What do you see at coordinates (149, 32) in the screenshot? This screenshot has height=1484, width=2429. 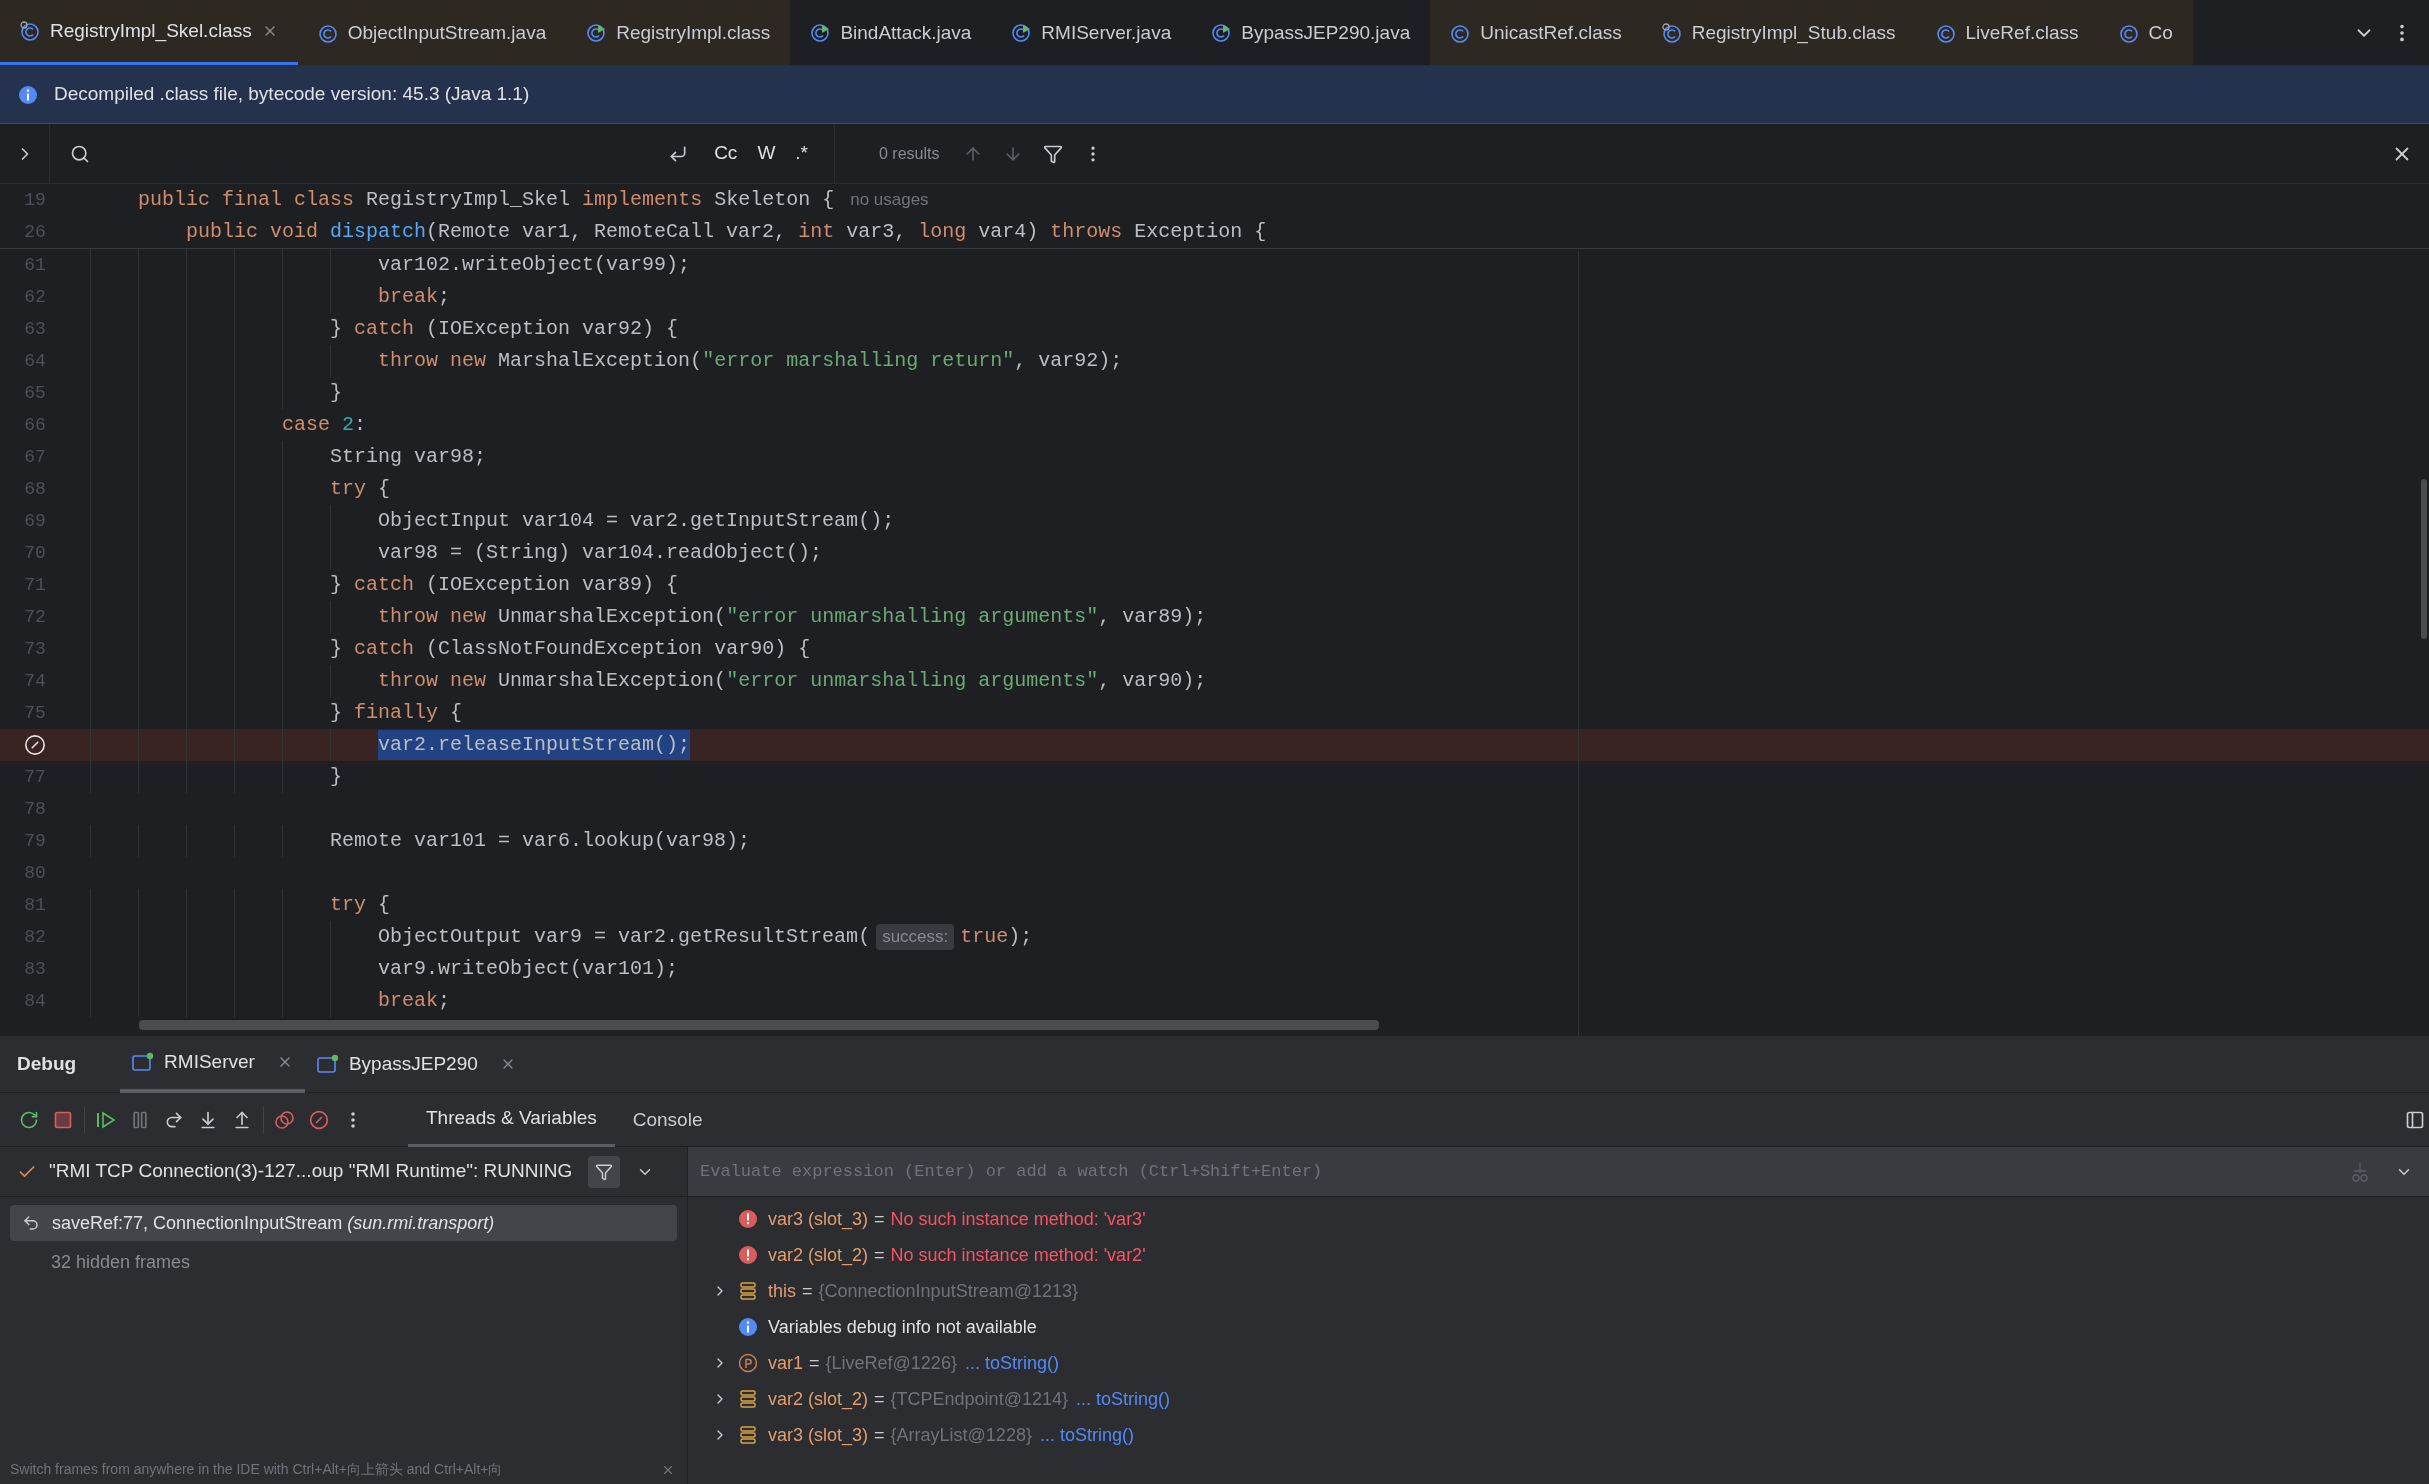 I see `editor-tab: RegistryImpl_Skel.class` at bounding box center [149, 32].